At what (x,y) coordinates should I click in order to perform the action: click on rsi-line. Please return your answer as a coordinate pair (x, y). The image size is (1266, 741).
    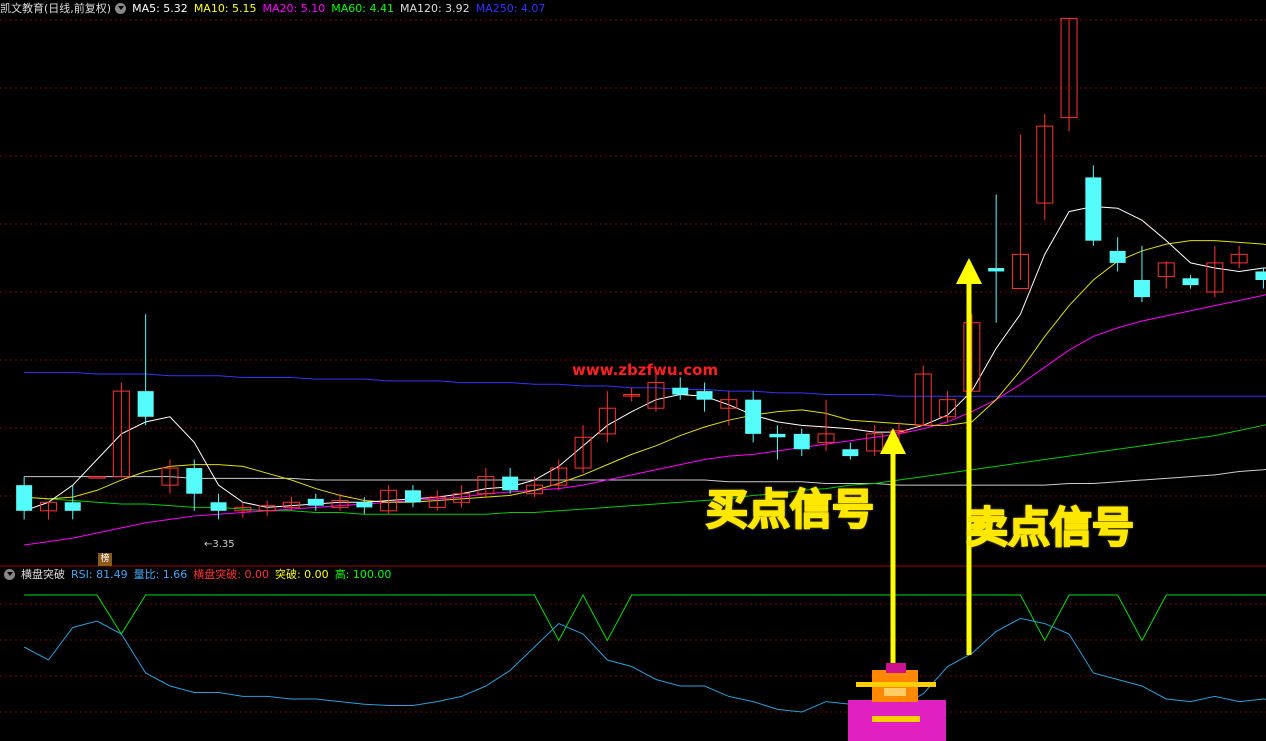
    Looking at the image, I should click on (644, 665).